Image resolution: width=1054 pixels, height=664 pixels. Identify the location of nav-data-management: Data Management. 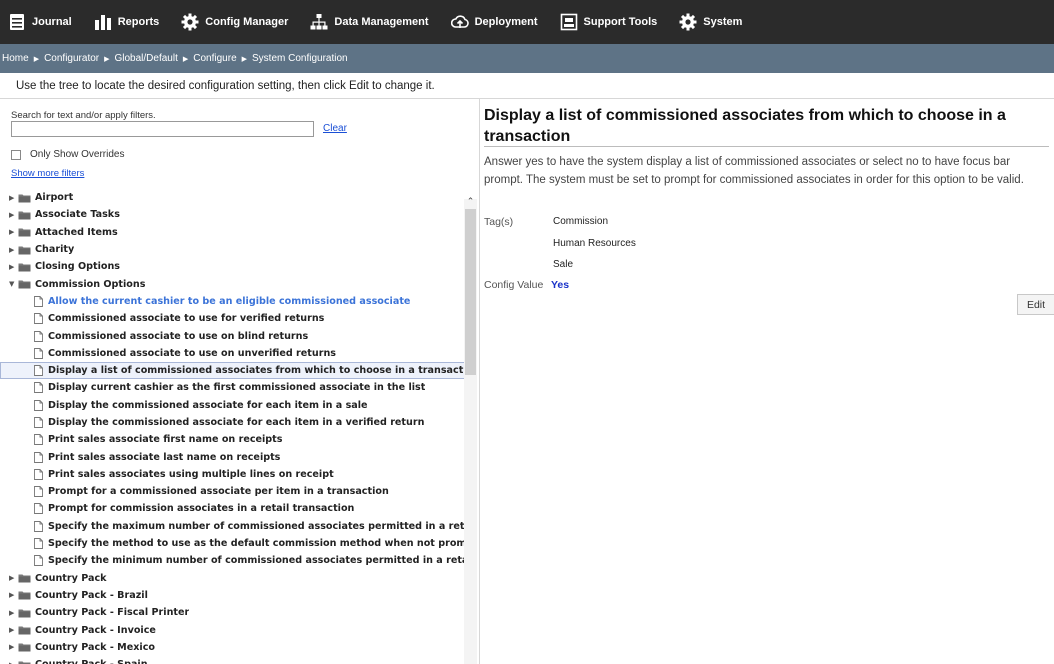
(369, 22).